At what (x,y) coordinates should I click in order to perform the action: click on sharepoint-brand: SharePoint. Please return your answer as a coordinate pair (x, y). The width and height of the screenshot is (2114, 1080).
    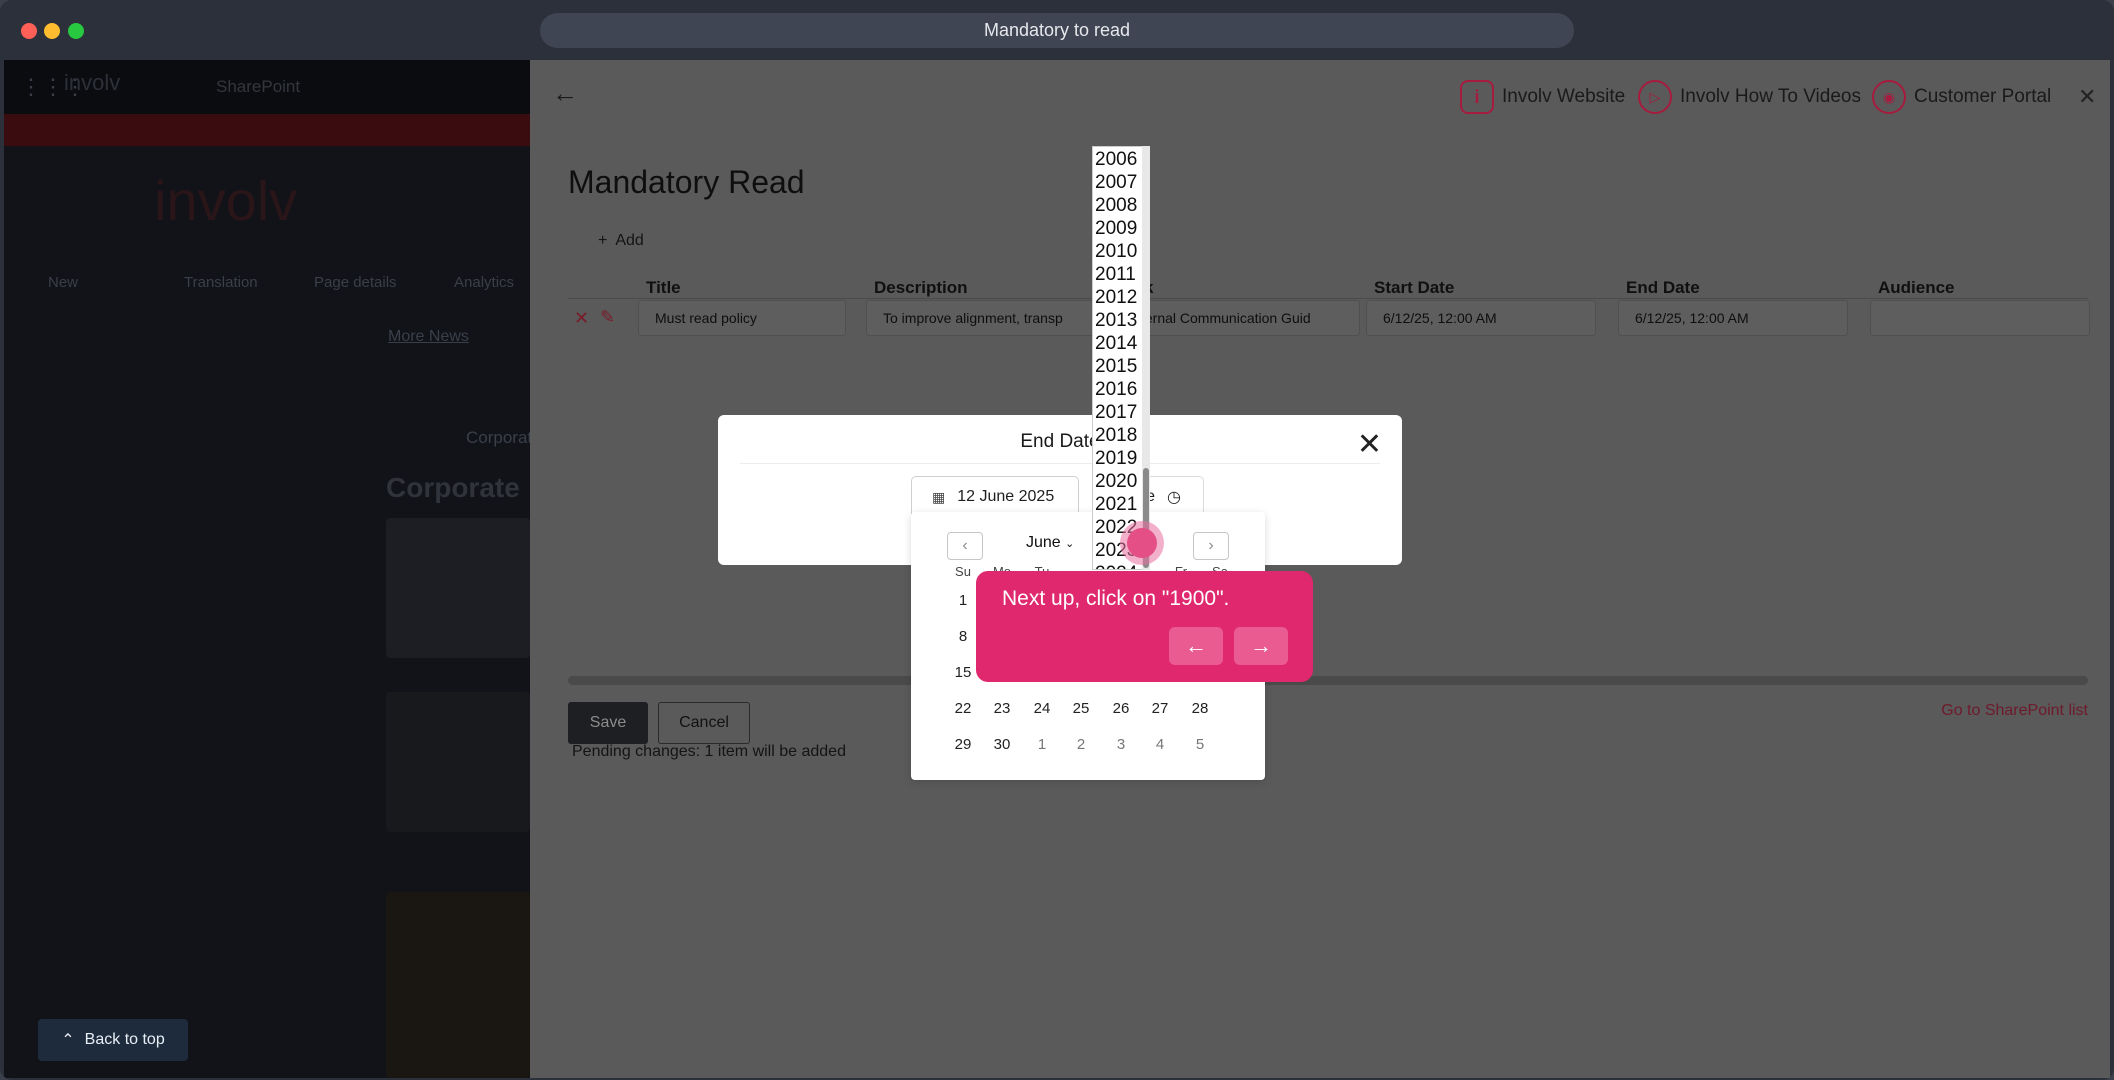
    Looking at the image, I should click on (258, 87).